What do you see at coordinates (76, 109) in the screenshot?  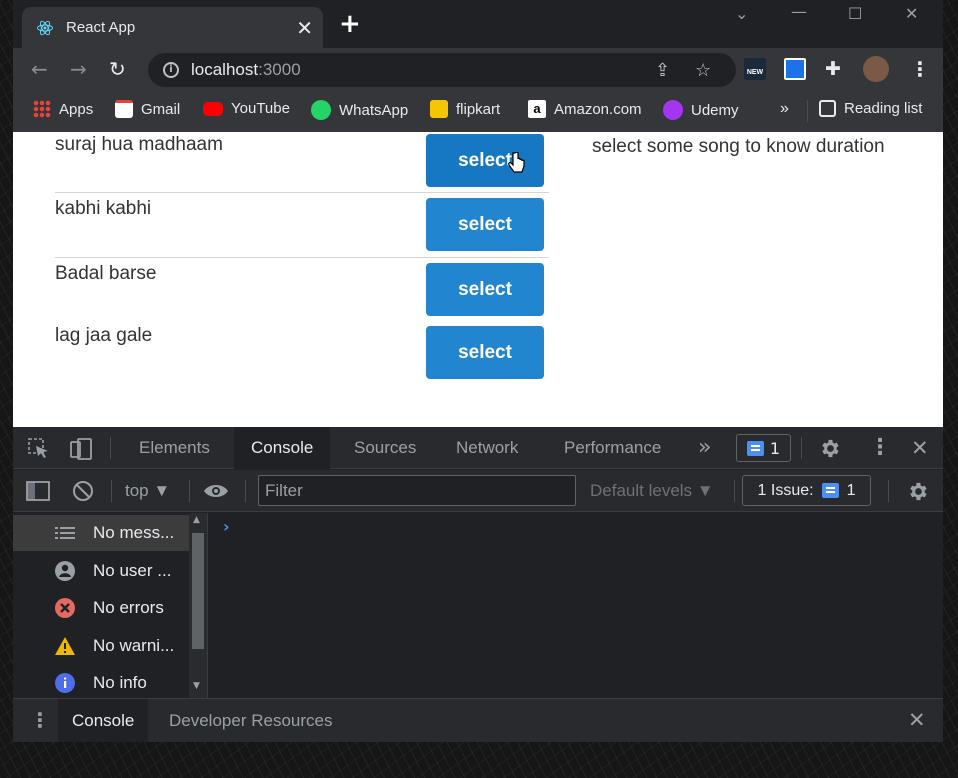 I see `bookmark-label: Apps` at bounding box center [76, 109].